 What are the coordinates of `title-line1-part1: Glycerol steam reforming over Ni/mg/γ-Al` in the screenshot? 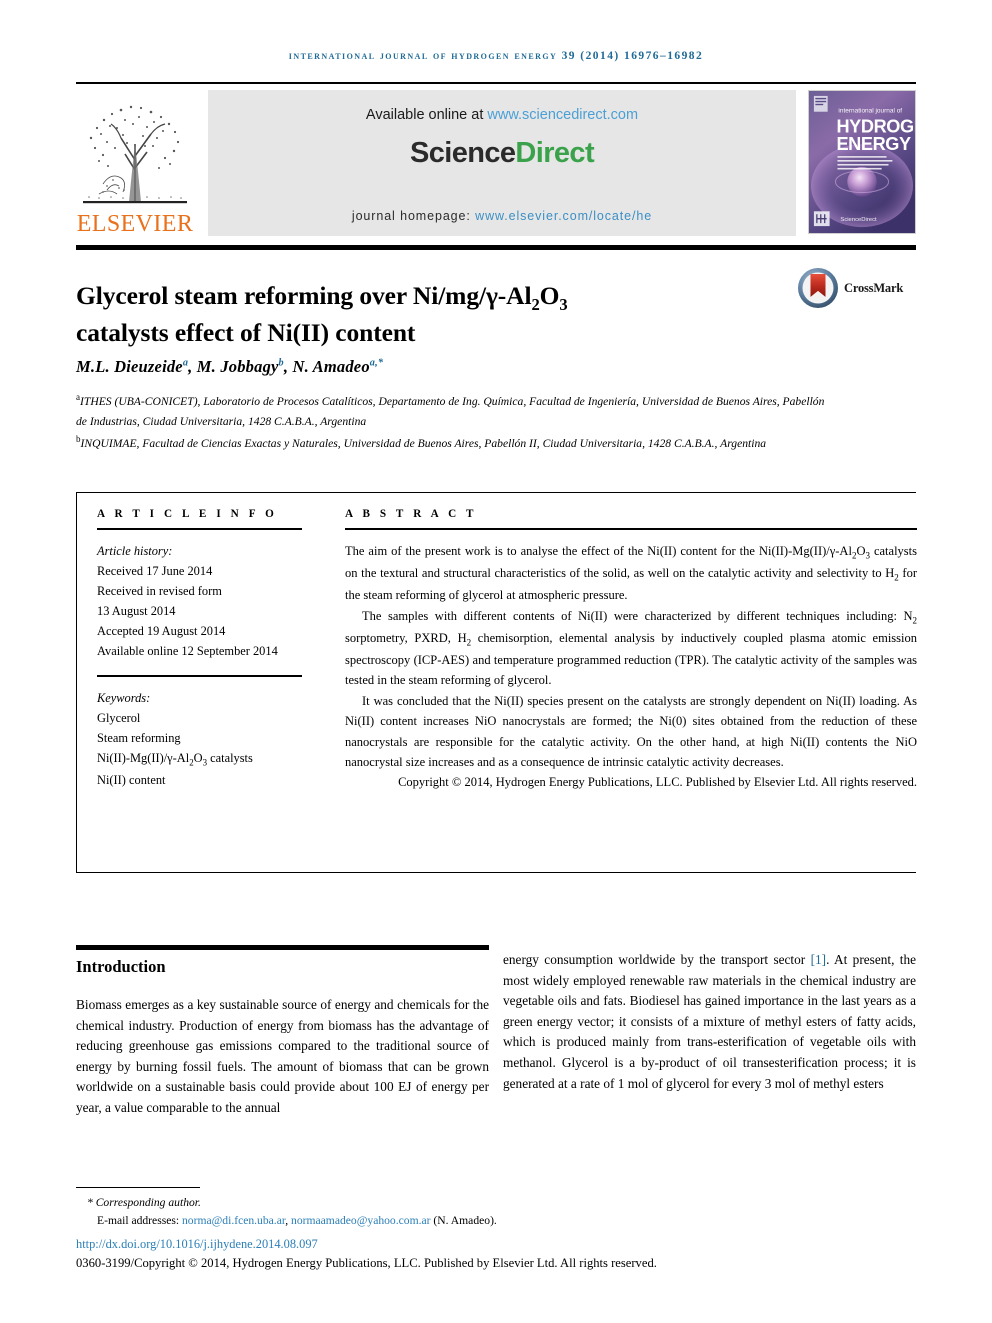 It's located at (304, 296).